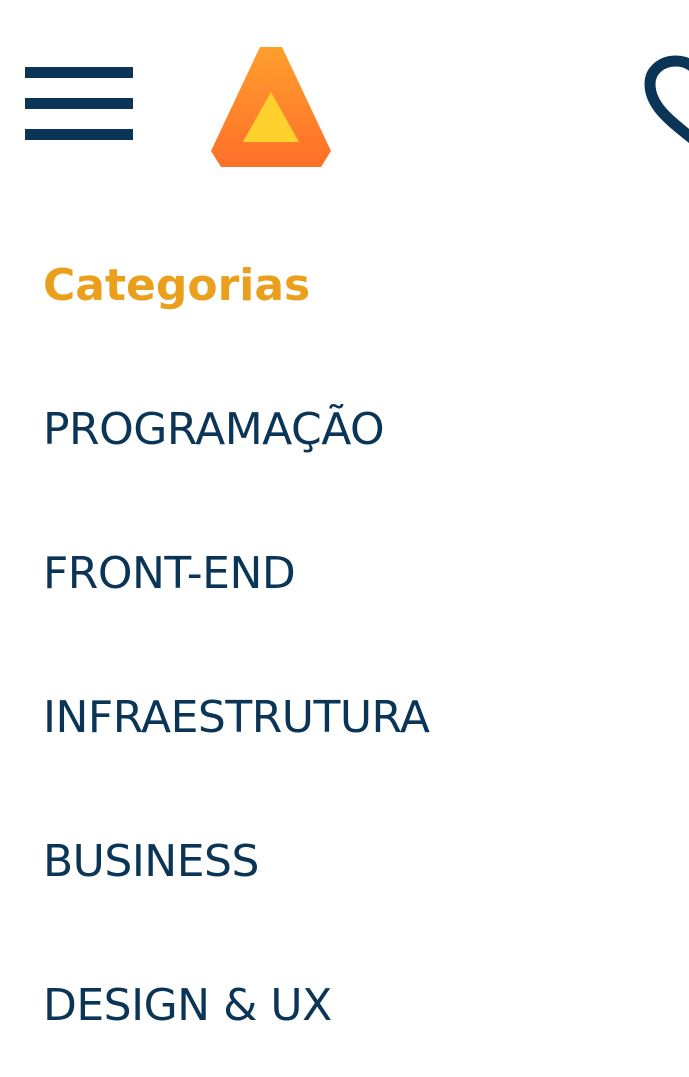  What do you see at coordinates (187, 1006) in the screenshot?
I see `category-link-design-ux: DESIGN & UX` at bounding box center [187, 1006].